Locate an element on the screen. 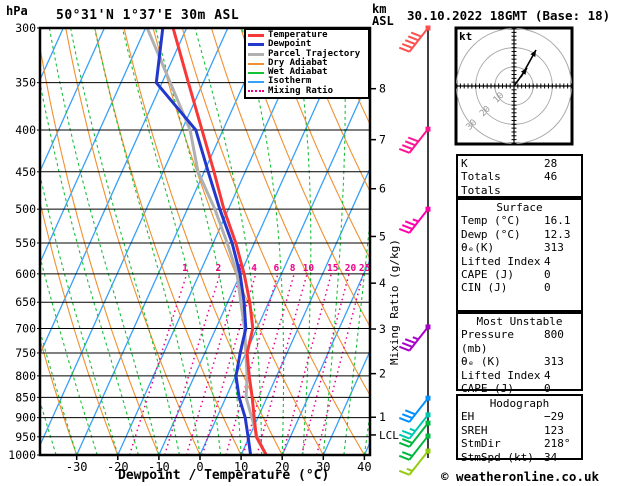  stat-label: SREH is located at coordinates (474, 430).